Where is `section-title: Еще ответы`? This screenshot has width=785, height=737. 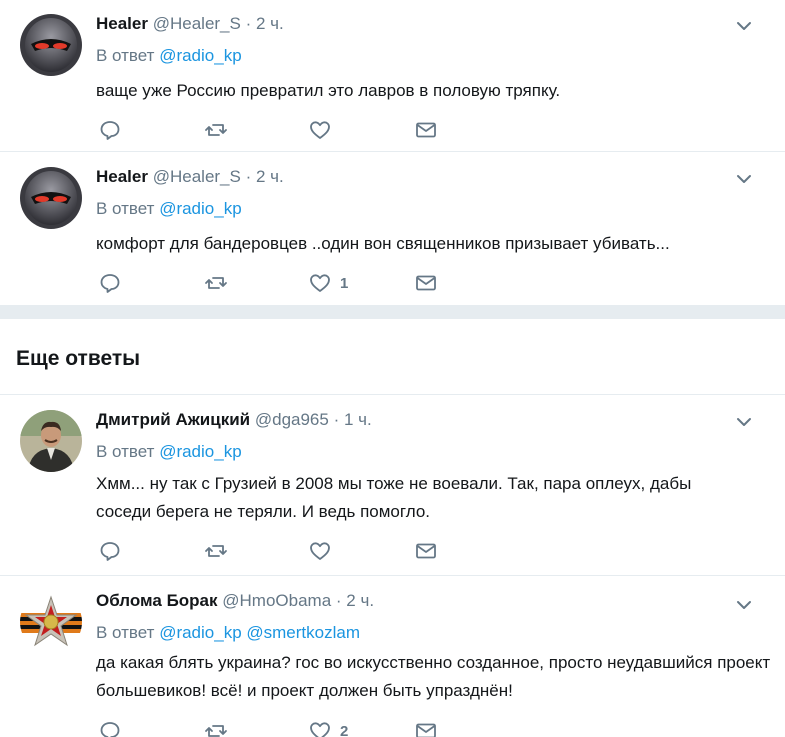 section-title: Еще ответы is located at coordinates (78, 358).